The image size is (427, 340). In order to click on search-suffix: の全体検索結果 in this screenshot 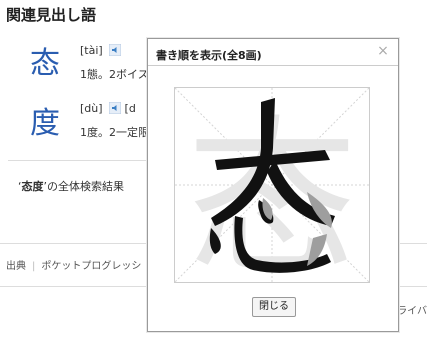, I will do `click(85, 186)`.